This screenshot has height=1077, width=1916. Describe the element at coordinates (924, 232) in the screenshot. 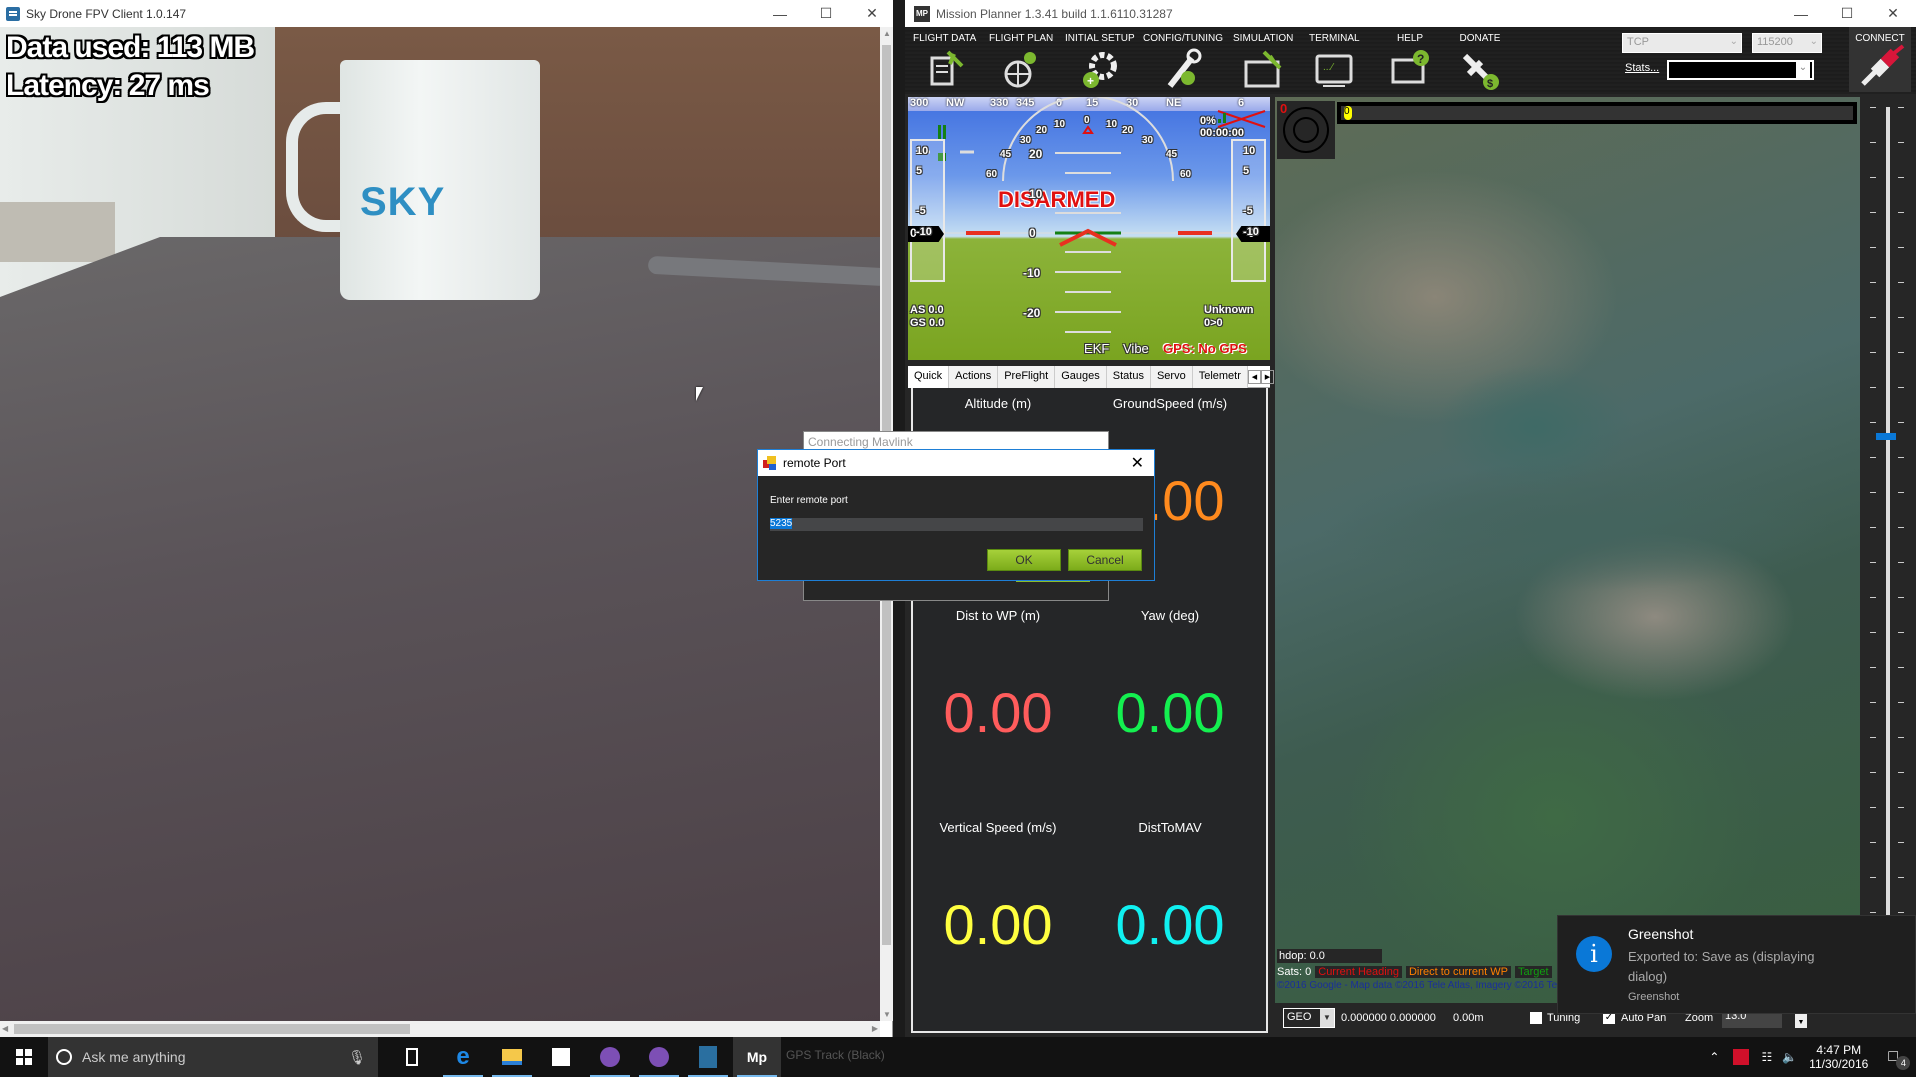

I see `speed-tape-label: -10` at that location.